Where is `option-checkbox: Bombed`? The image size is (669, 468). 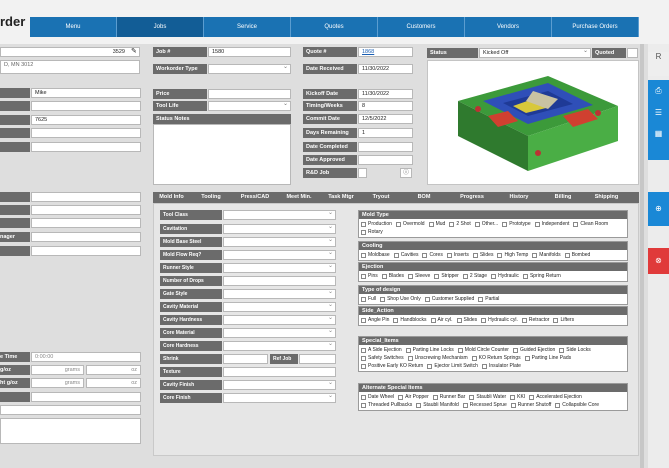 option-checkbox: Bombed is located at coordinates (577, 255).